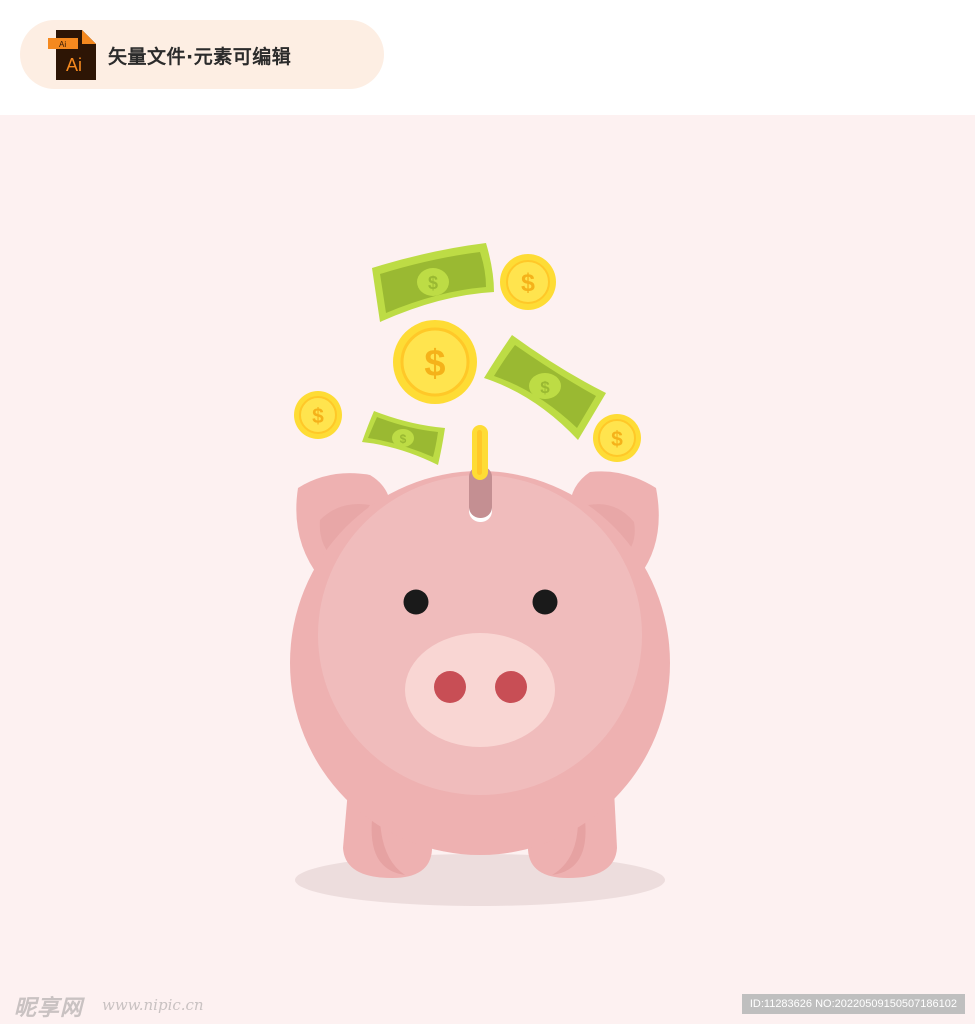 The height and width of the screenshot is (1024, 975). I want to click on coin-right-symbol: $, so click(617, 439).